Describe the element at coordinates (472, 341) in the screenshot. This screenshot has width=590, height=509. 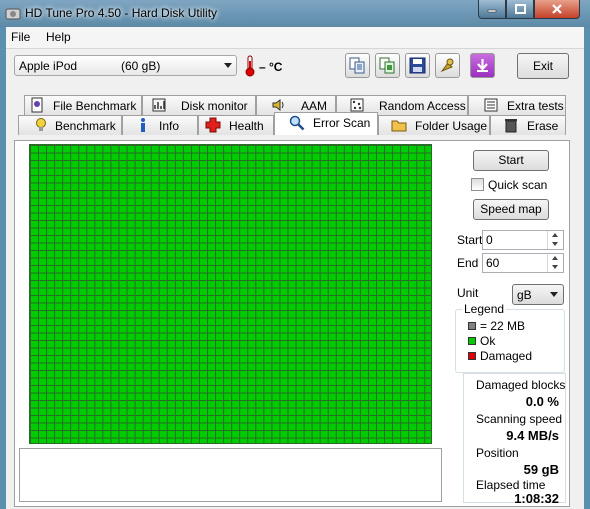
I see `ok-swatch` at that location.